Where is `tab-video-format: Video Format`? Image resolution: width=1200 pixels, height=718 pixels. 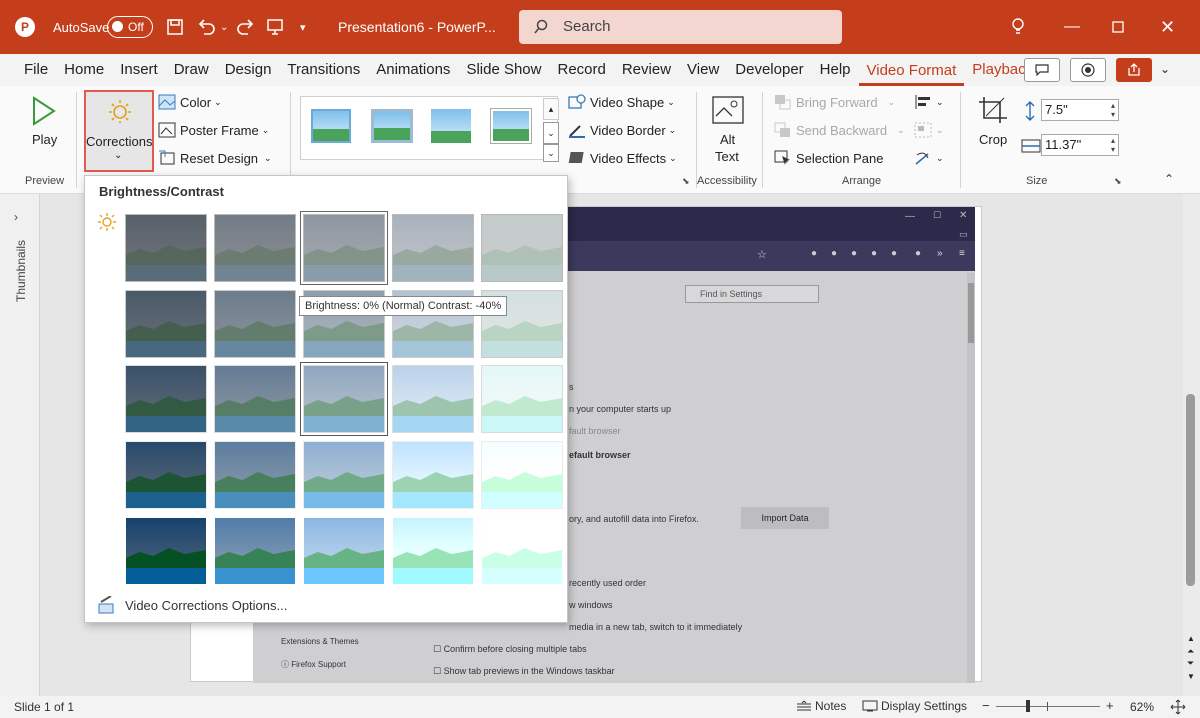
tab-video-format: Video Format is located at coordinates (911, 71).